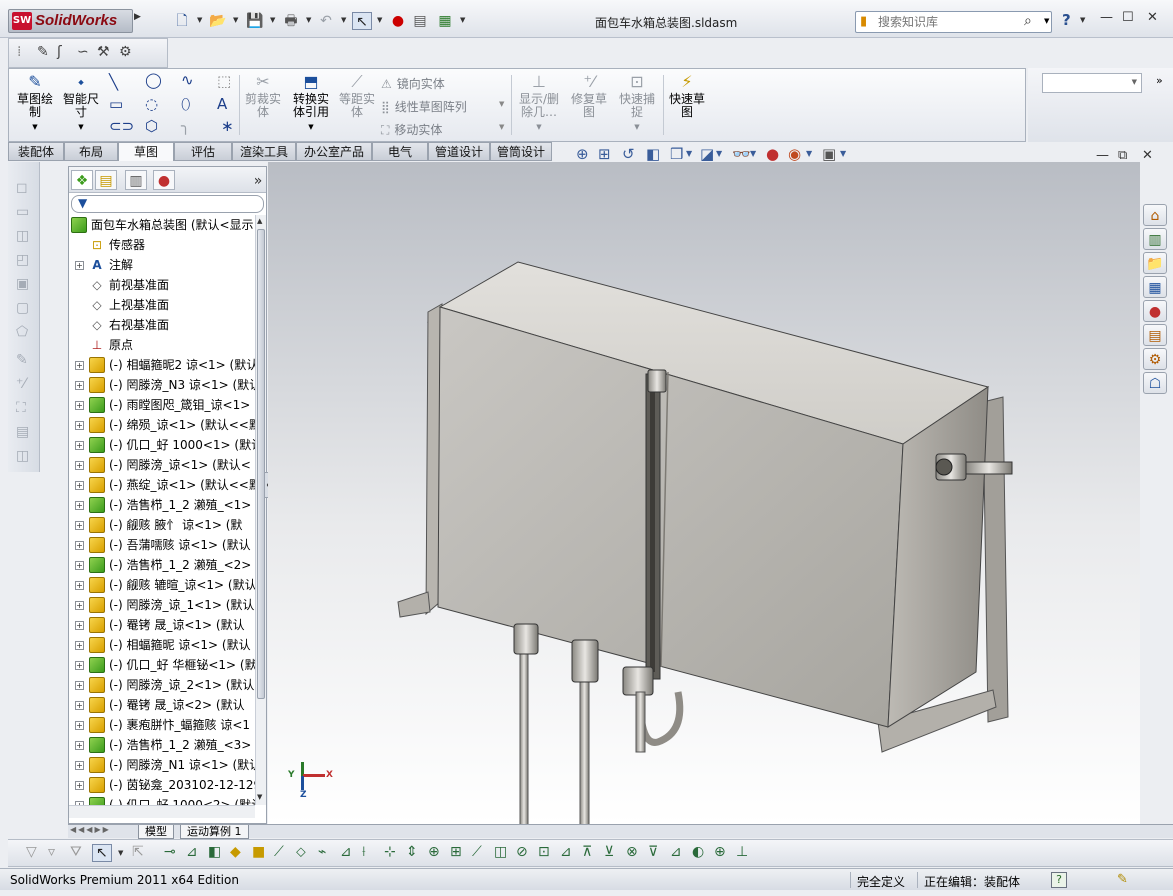 This screenshot has width=1173, height=896. Describe the element at coordinates (22, 432) in the screenshot. I see `rotate-component-icon: ▤` at that location.